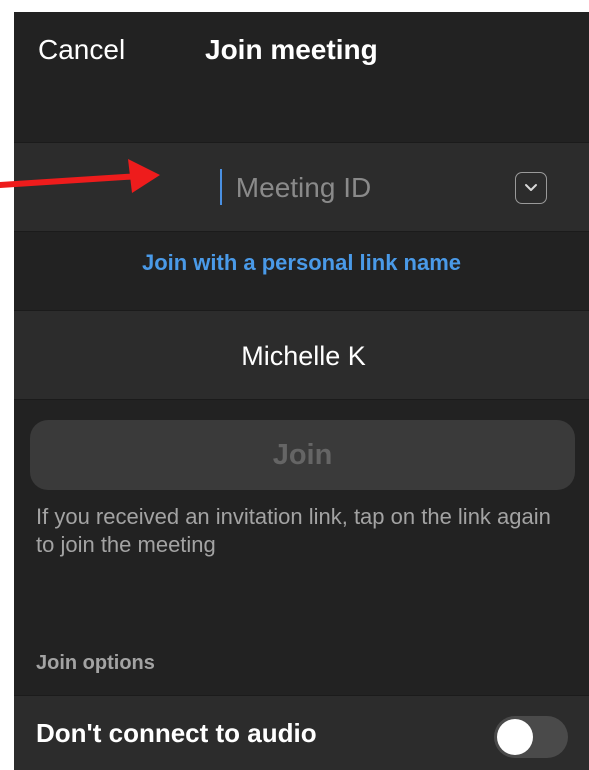 This screenshot has height=770, width=589. What do you see at coordinates (176, 733) in the screenshot?
I see `dont-connect-audio-label: Don't connect to audio` at bounding box center [176, 733].